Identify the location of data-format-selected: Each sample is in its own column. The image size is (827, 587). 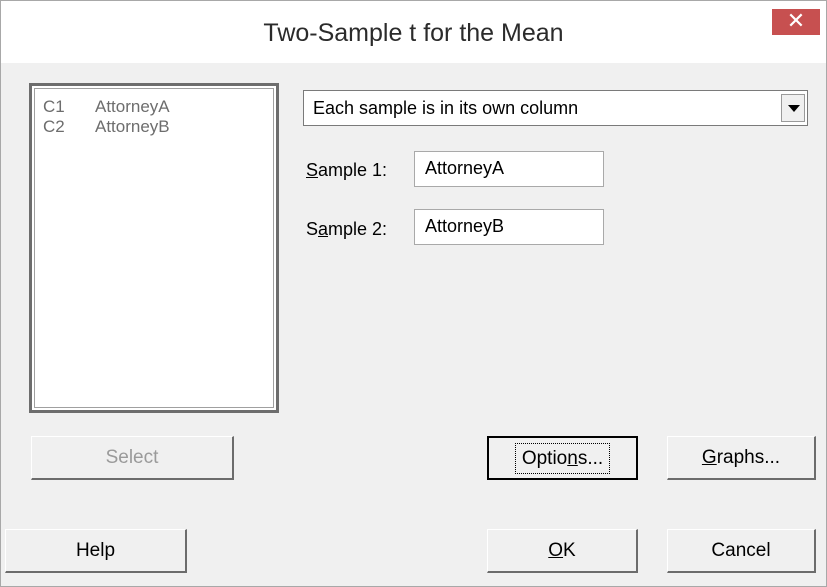
(446, 108).